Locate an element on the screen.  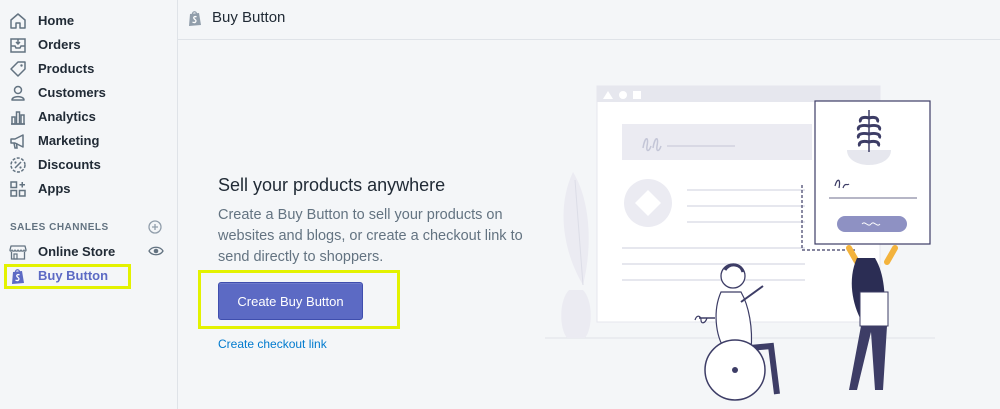
person-icon is located at coordinates (18, 93).